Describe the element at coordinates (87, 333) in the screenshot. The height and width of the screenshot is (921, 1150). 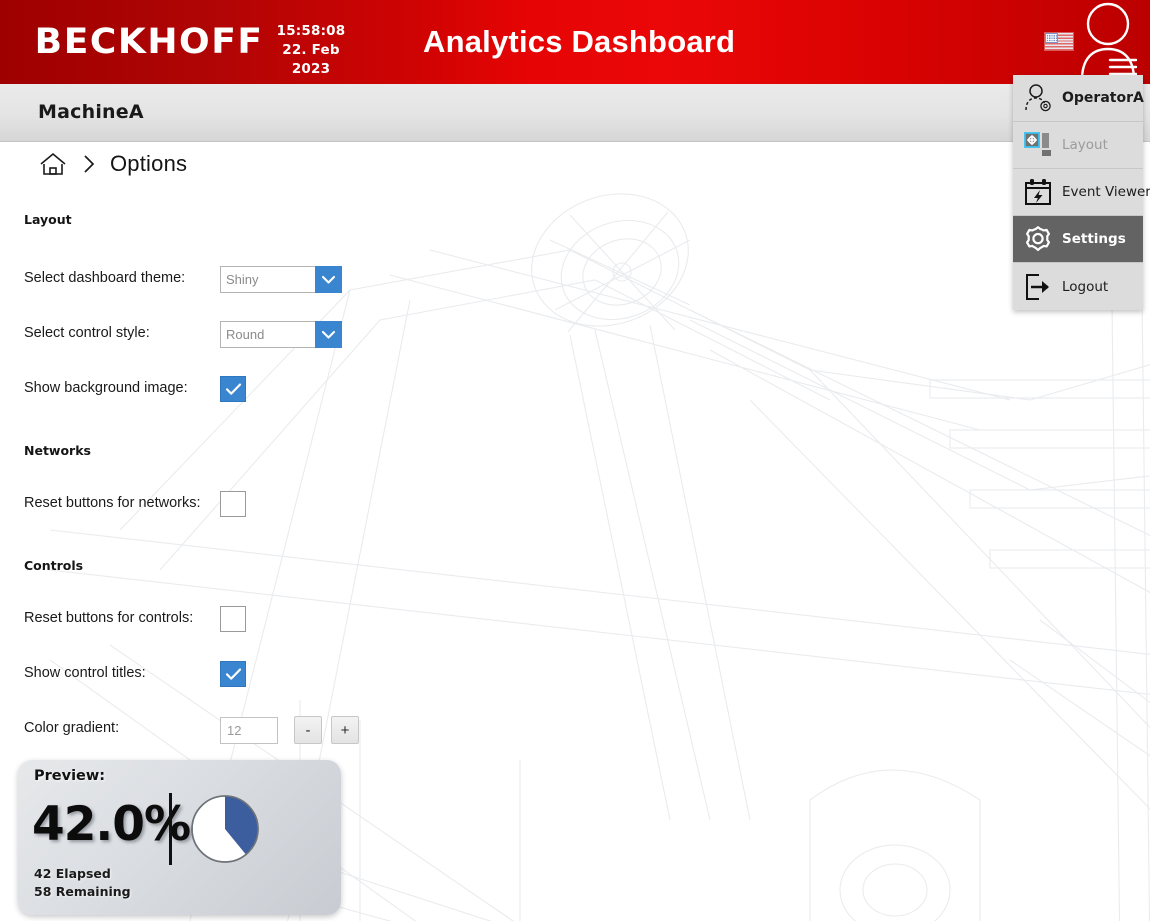
I see `label-control-style: Select control style:` at that location.